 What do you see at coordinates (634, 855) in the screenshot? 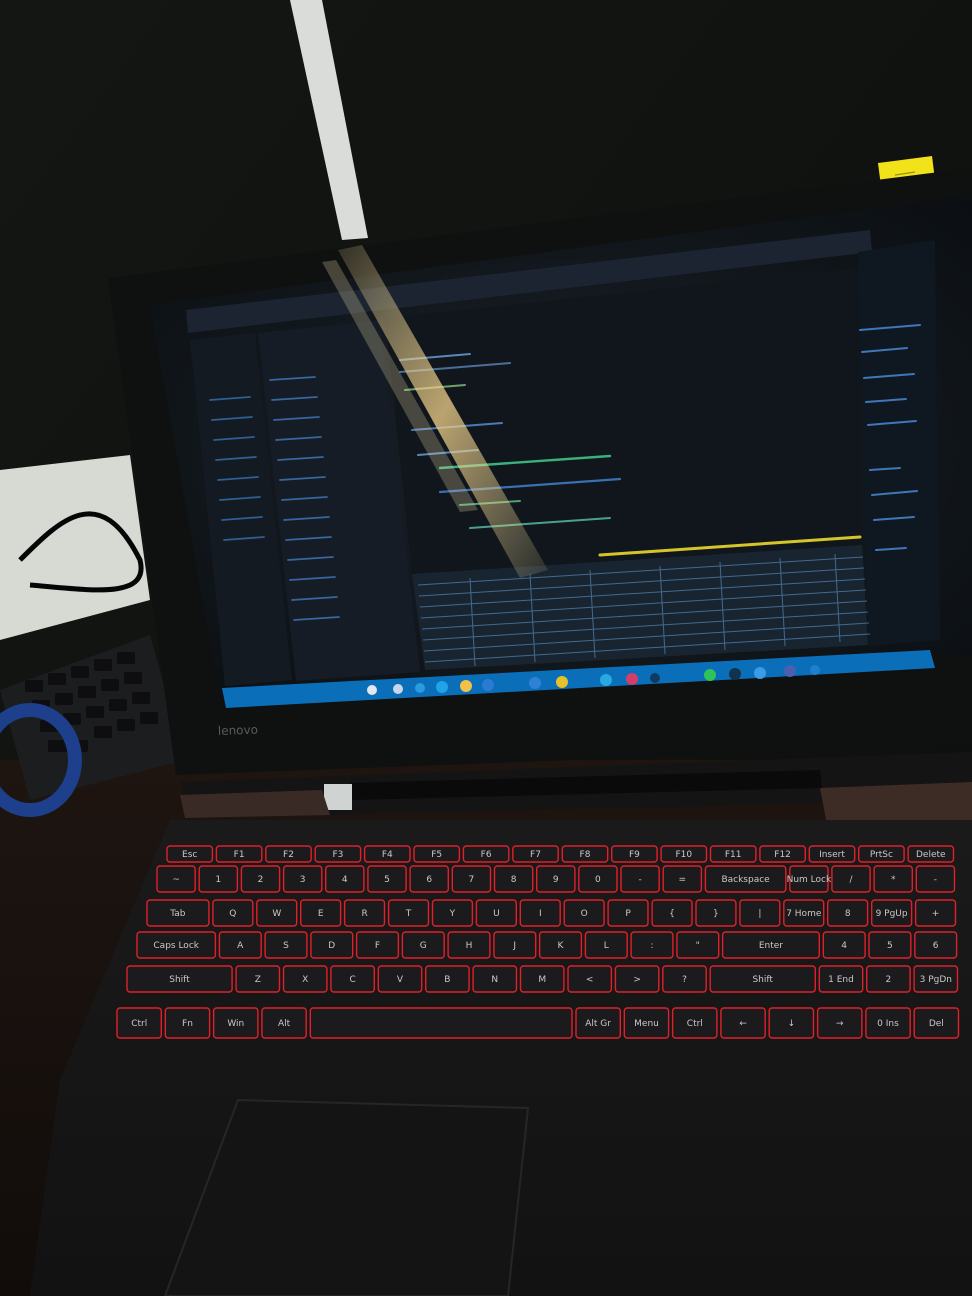
I see `key-label: F9` at bounding box center [634, 855].